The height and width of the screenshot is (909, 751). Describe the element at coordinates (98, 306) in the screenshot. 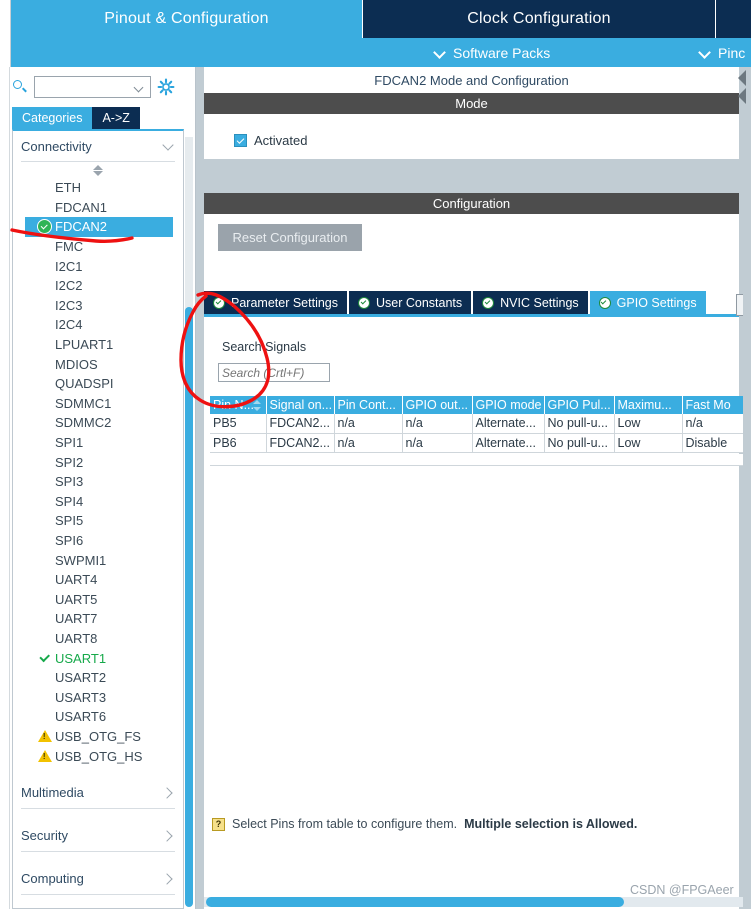

I see `sidebar-item-i2c3: I2C3` at that location.